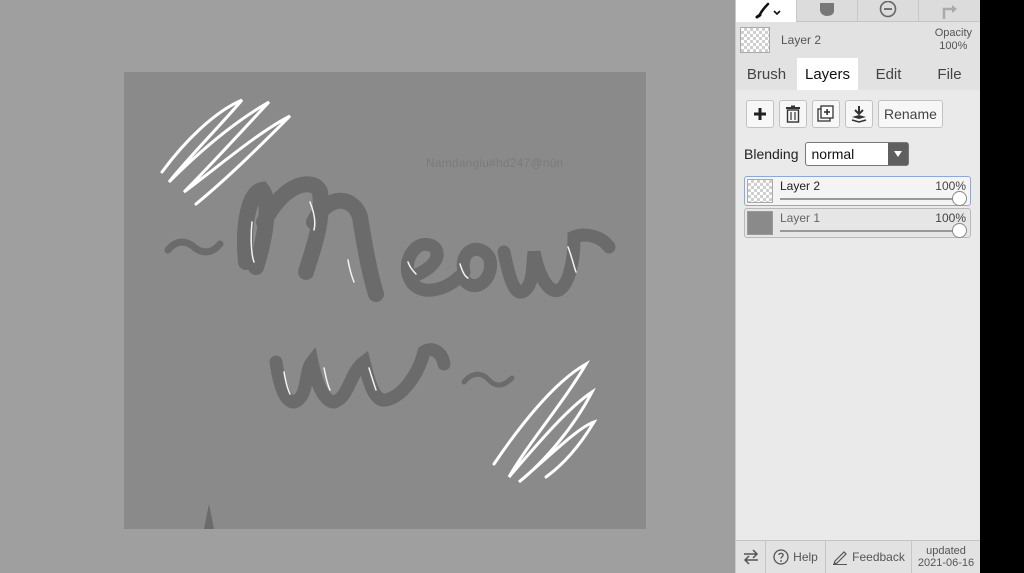  I want to click on letters-ww, so click(360, 376).